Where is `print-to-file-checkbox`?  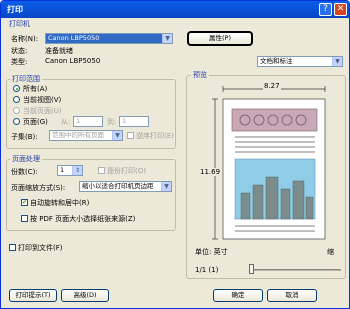
print-to-file-checkbox is located at coordinates (12, 247).